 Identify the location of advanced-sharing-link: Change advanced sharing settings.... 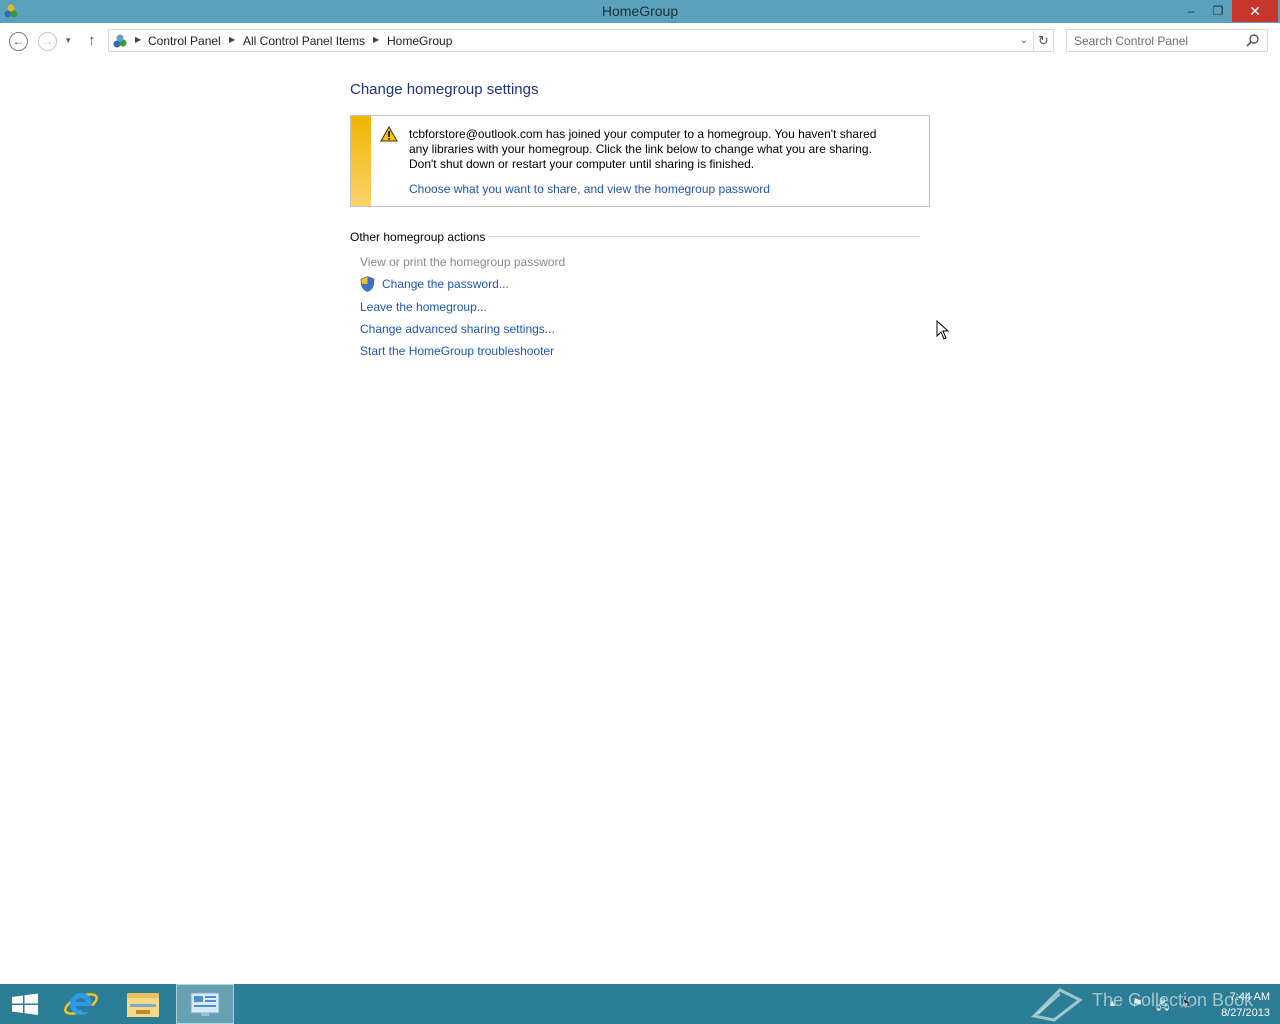
(457, 329).